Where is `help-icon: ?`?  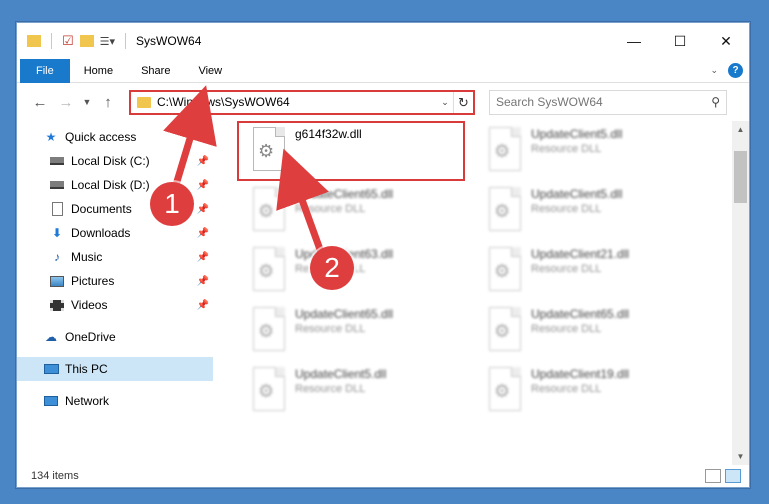
help-icon: ? is located at coordinates (735, 70).